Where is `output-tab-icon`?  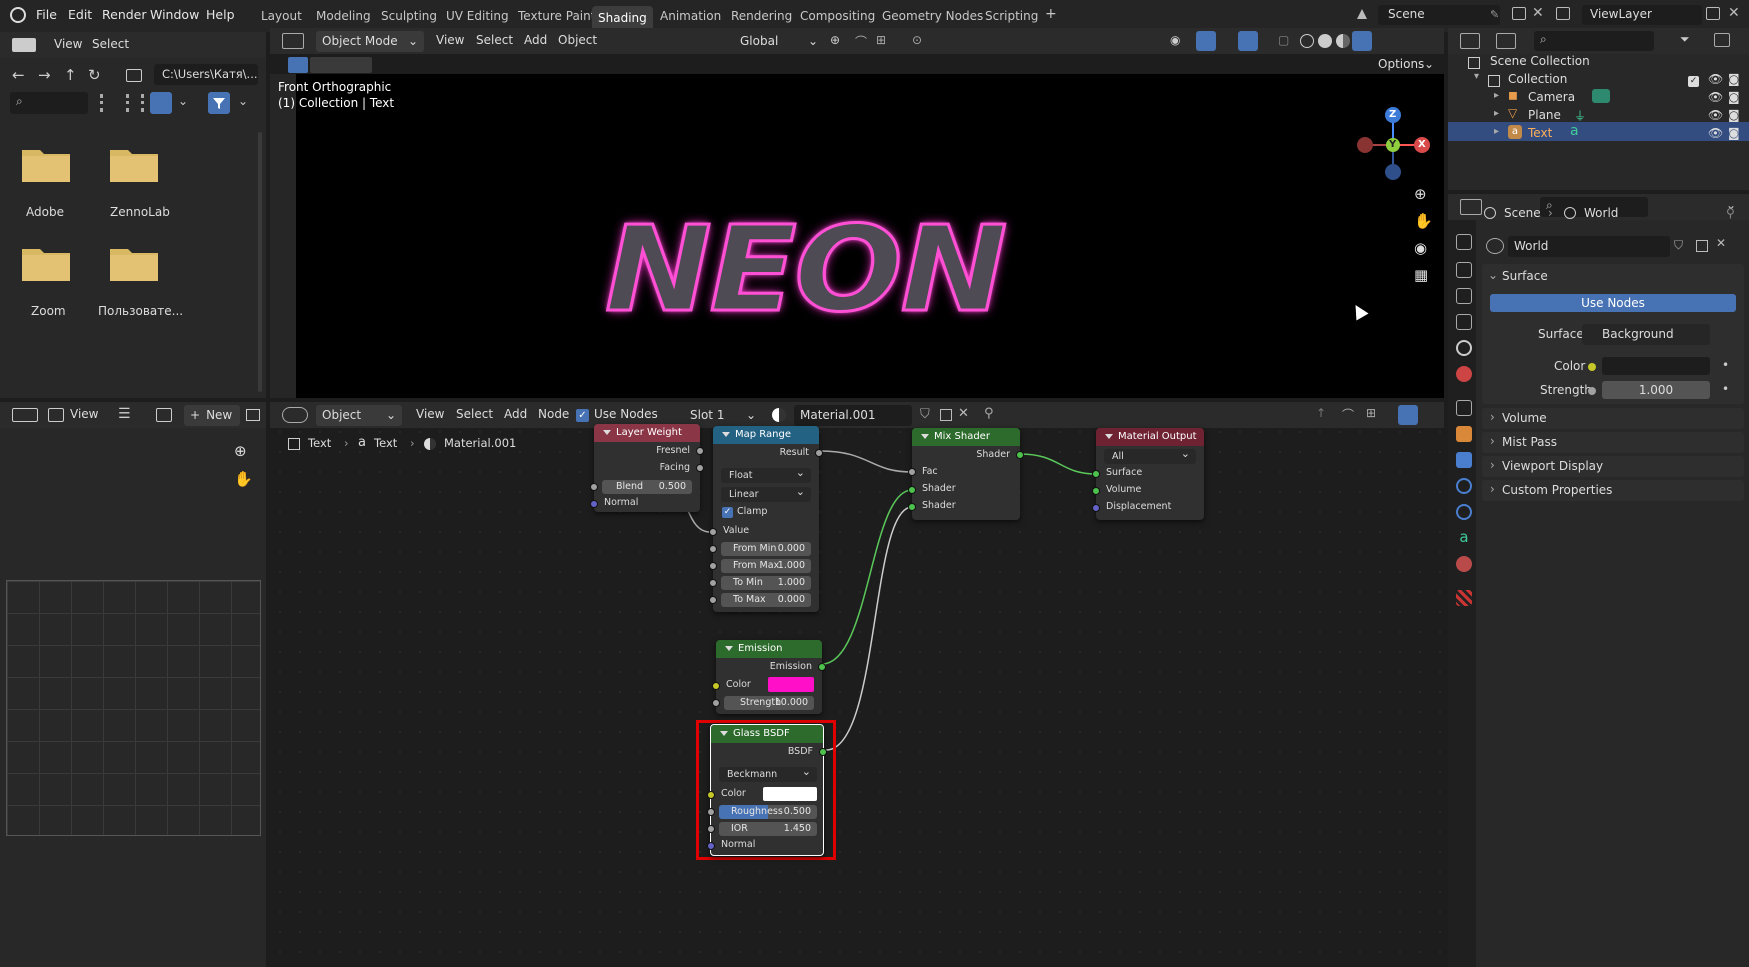 output-tab-icon is located at coordinates (1464, 296).